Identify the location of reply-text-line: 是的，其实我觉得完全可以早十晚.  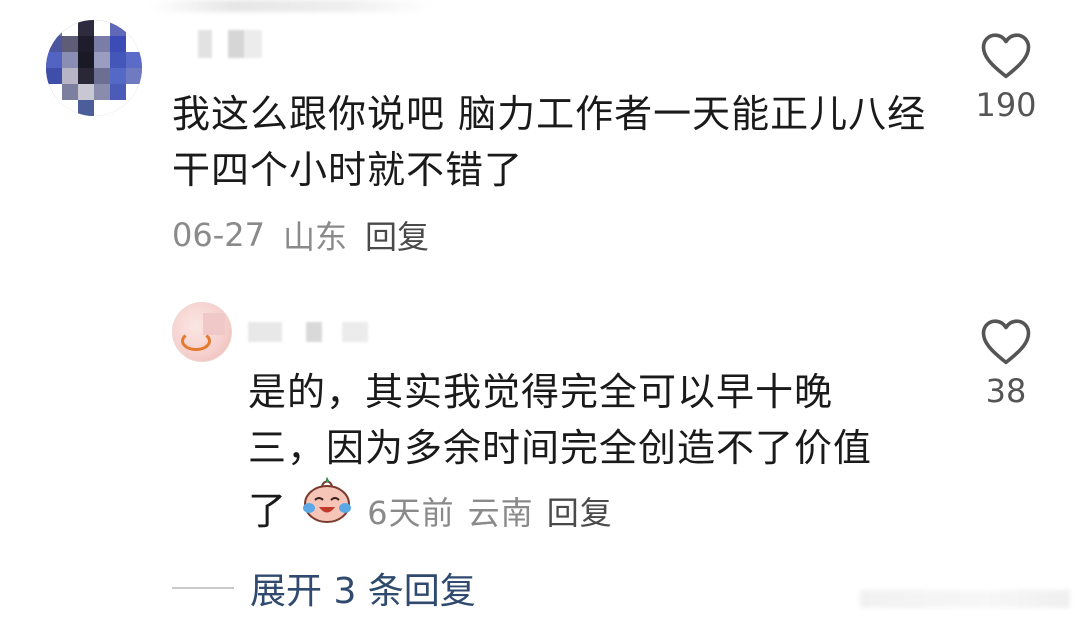
(541, 392).